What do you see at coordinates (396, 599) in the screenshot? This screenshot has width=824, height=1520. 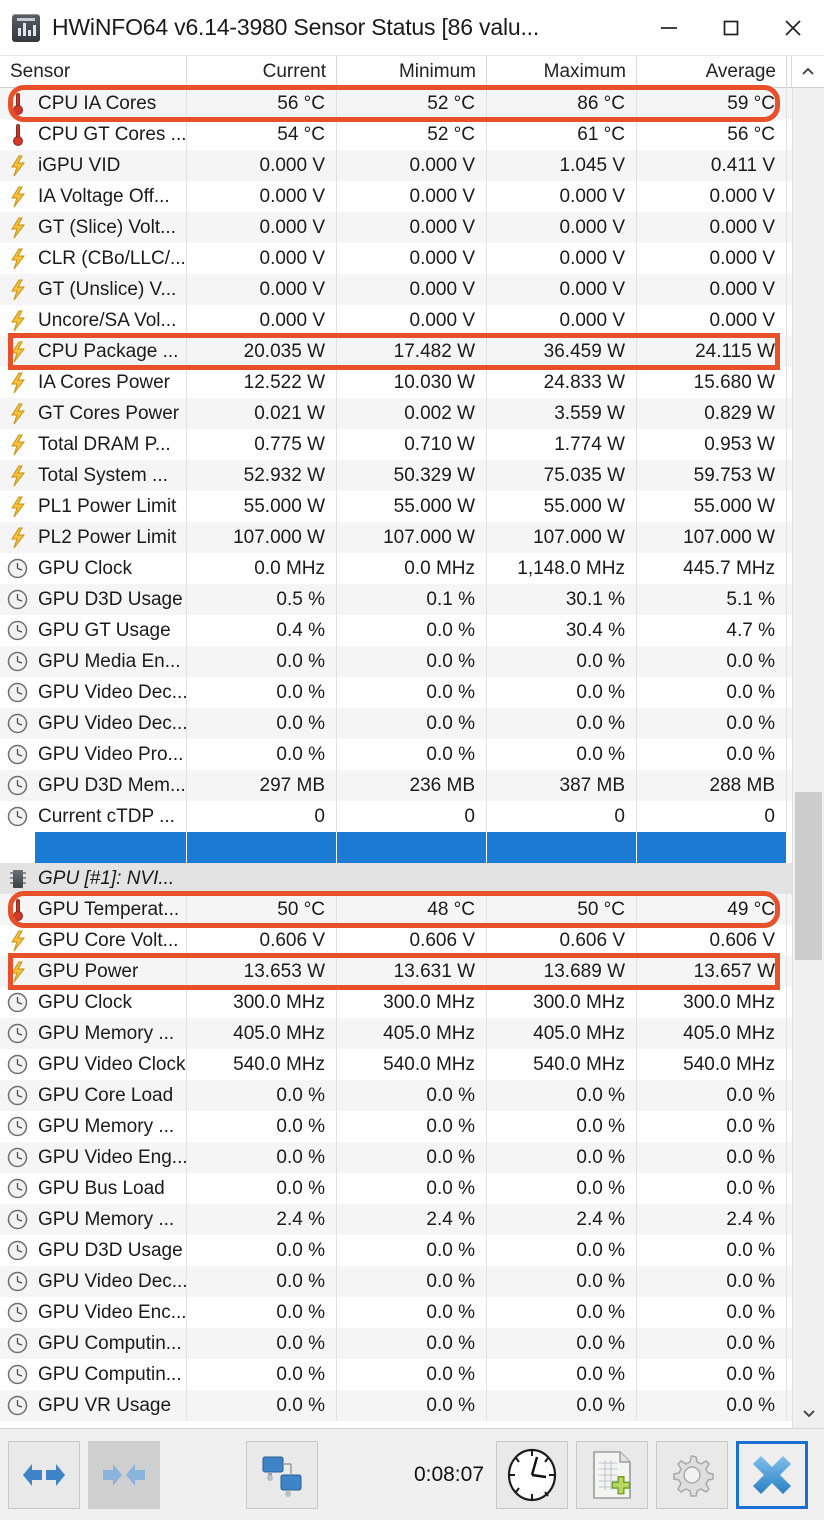 I see `sensor-row: GPU D3D Usage 0.5 % 0.1 % 30.1 % 5.1 %` at bounding box center [396, 599].